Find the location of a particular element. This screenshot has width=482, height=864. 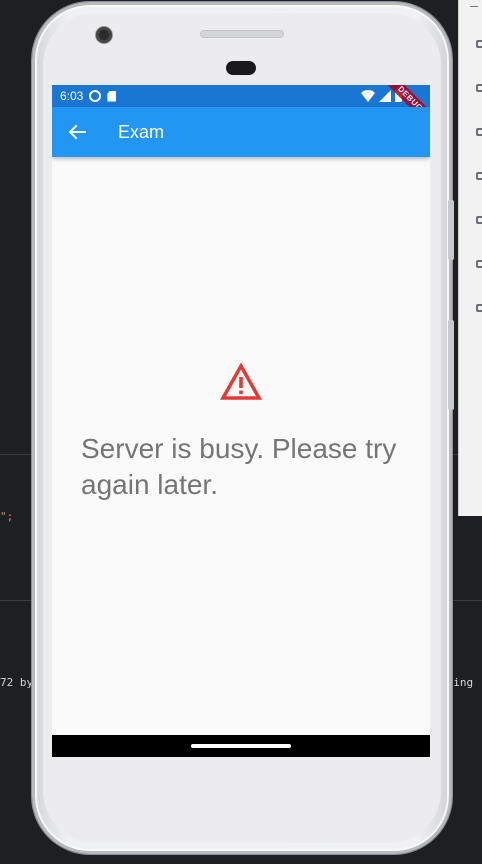

app-bar: Exam is located at coordinates (241, 132).